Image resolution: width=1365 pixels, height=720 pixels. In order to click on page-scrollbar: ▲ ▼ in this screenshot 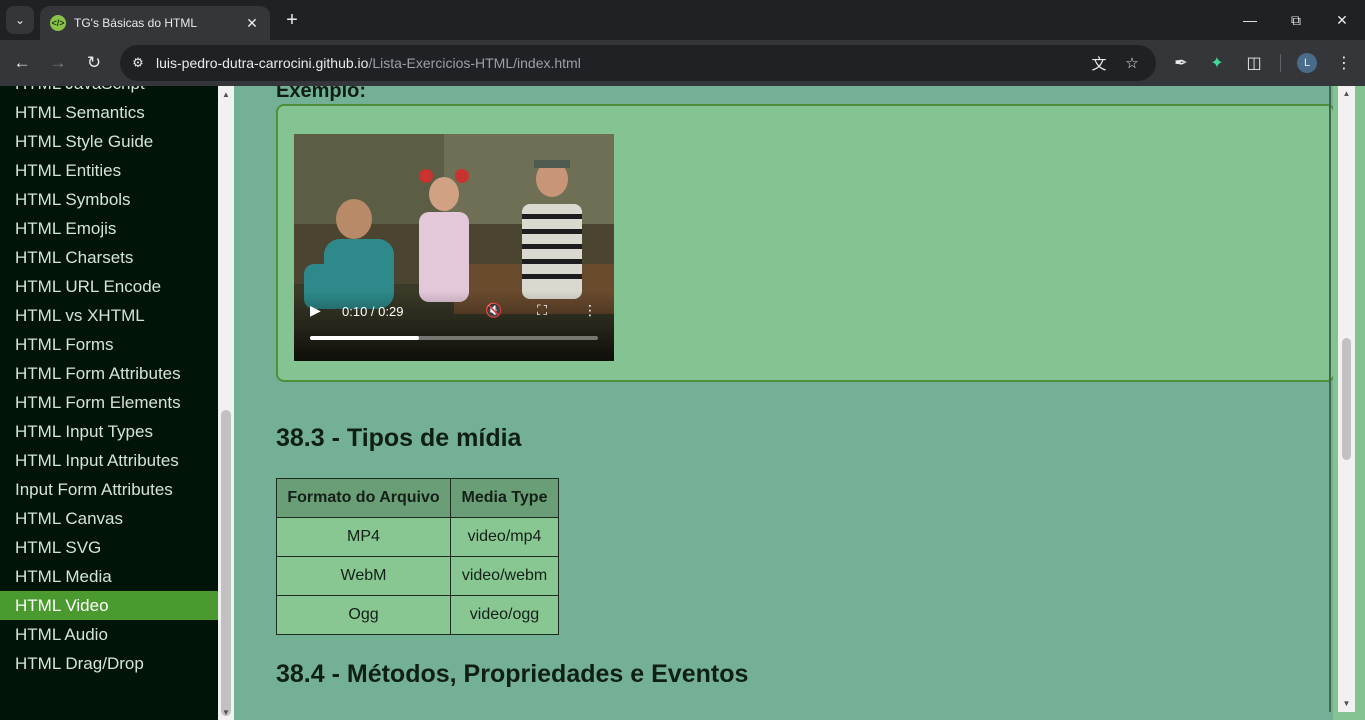, I will do `click(1349, 403)`.